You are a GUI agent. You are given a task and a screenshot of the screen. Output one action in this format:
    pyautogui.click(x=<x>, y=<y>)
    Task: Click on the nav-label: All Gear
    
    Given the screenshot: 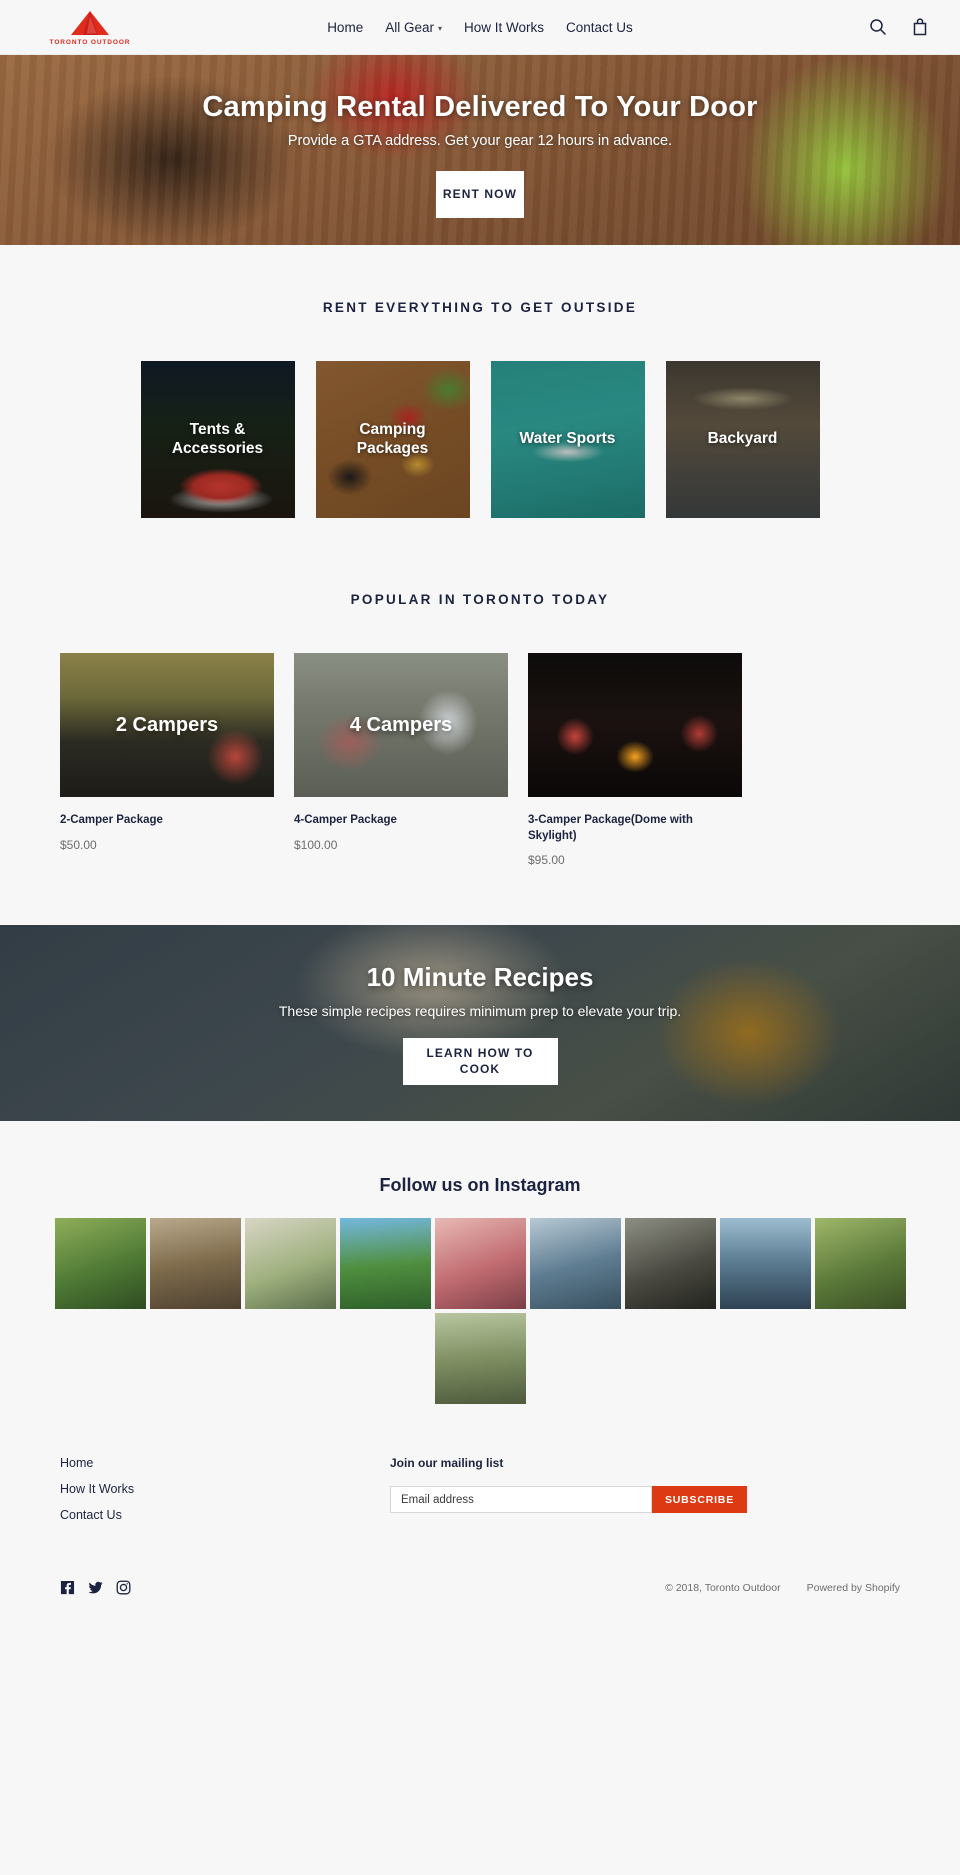 What is the action you would take?
    pyautogui.click(x=409, y=27)
    